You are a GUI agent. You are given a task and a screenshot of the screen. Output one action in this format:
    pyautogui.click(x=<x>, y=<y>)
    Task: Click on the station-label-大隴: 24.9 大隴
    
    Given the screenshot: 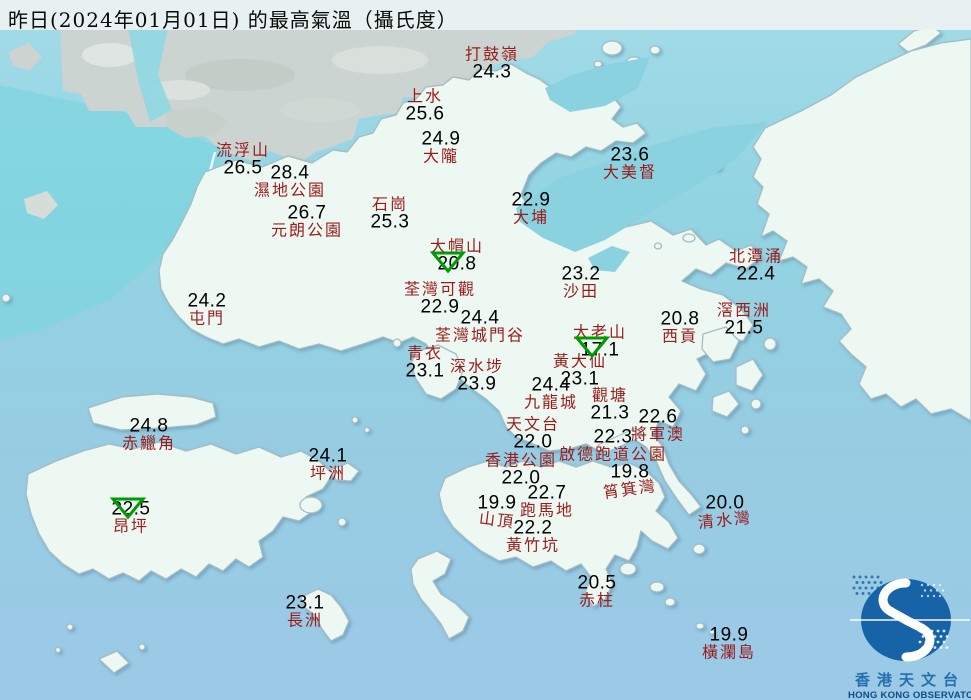 What is the action you would take?
    pyautogui.click(x=441, y=147)
    